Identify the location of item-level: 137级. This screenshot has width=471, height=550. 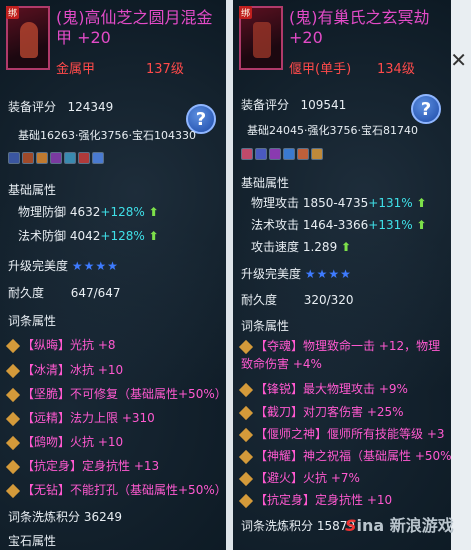
(165, 69).